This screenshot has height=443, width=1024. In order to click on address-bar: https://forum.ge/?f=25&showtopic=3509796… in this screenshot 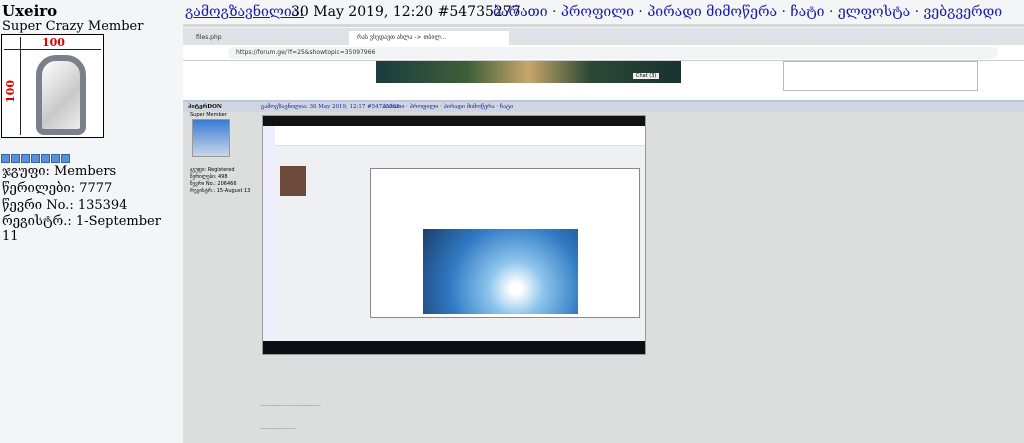, I will do `click(603, 53)`.